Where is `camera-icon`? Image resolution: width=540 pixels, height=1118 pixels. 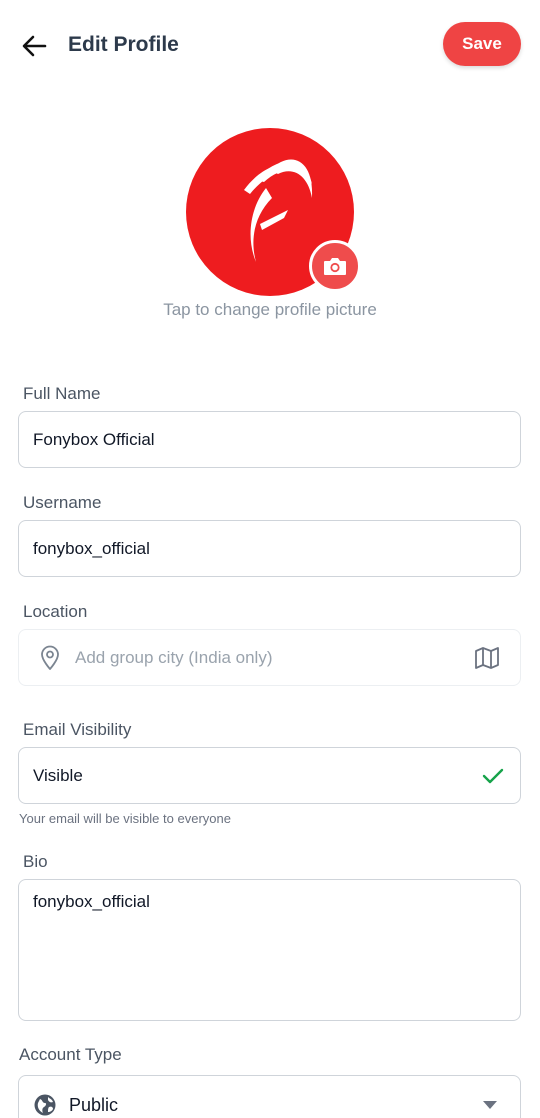 camera-icon is located at coordinates (335, 266).